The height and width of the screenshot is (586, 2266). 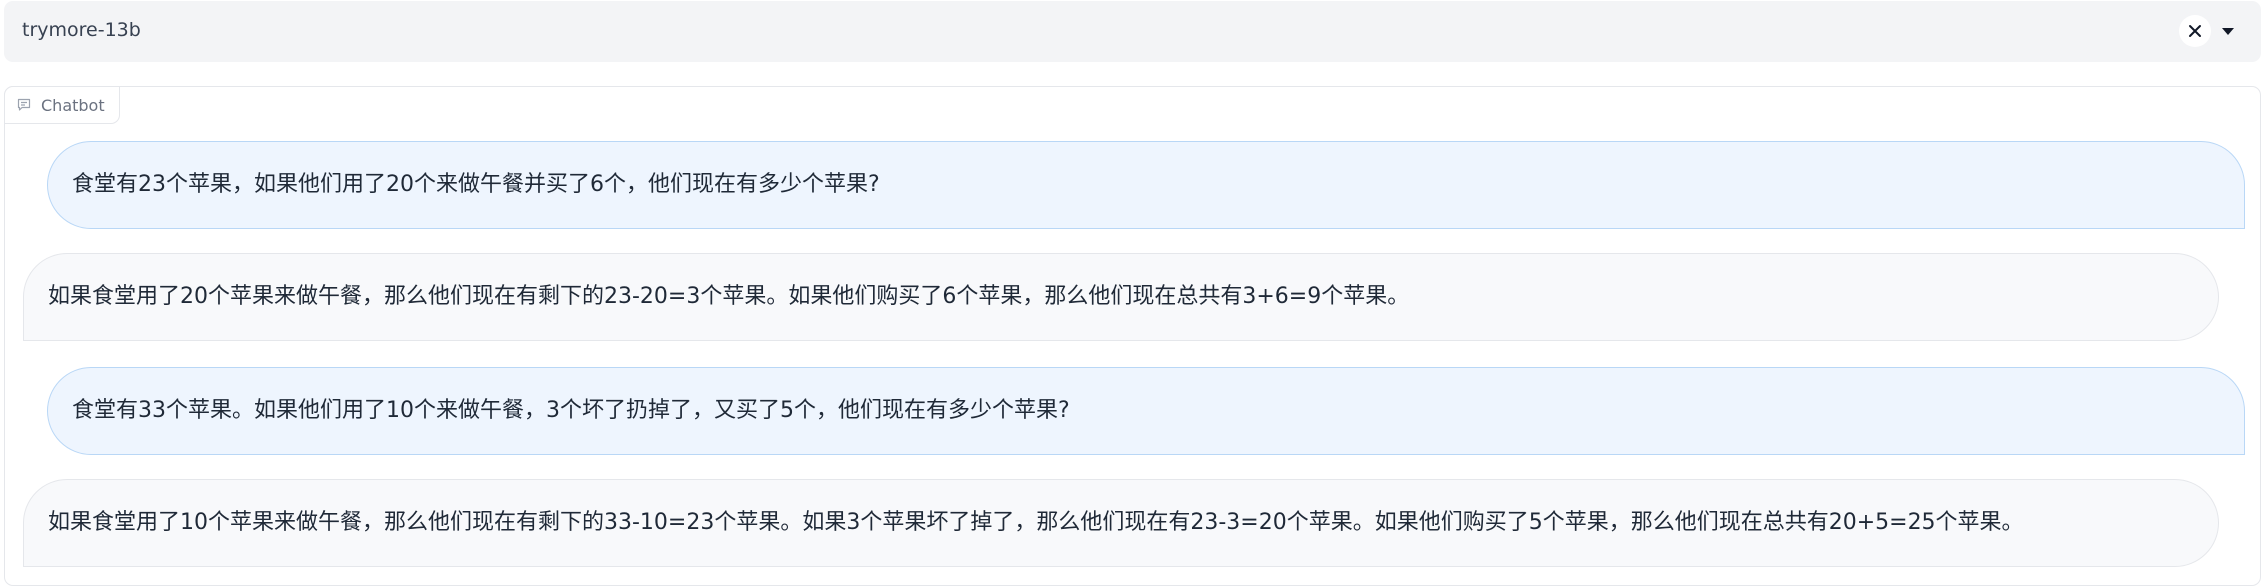 I want to click on chatbot-label: Chatbot, so click(x=62, y=105).